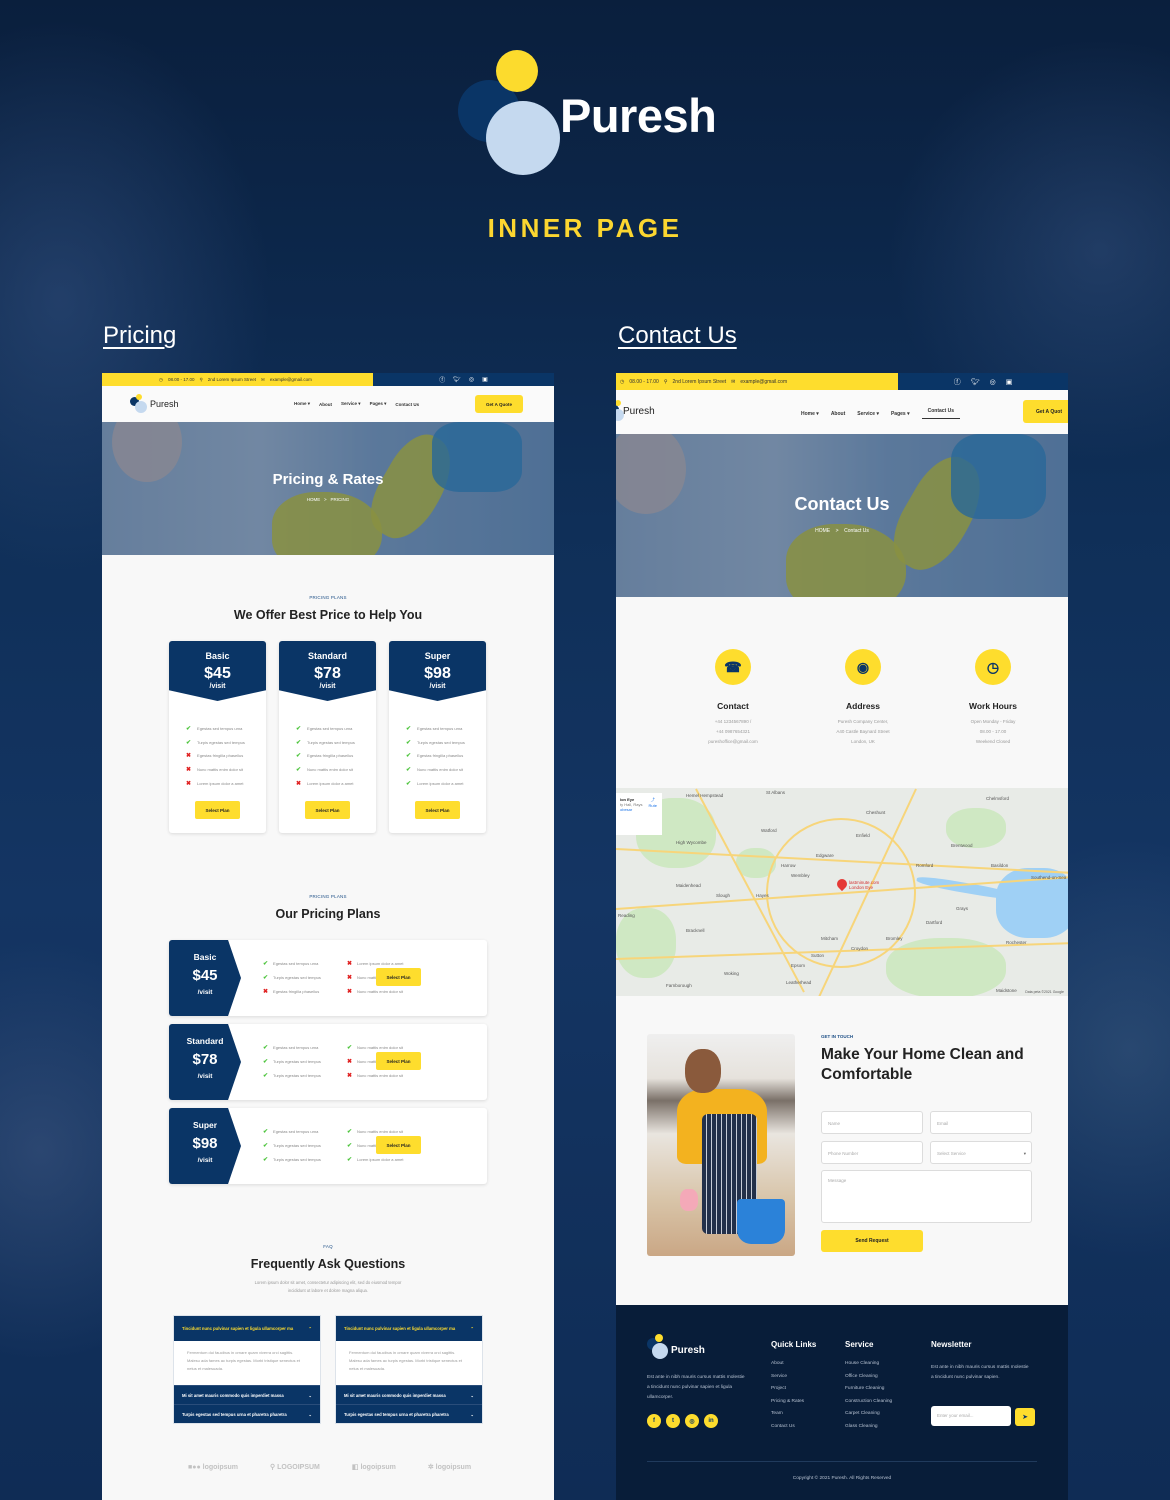 The image size is (1170, 1500). I want to click on info-title: Address, so click(862, 706).